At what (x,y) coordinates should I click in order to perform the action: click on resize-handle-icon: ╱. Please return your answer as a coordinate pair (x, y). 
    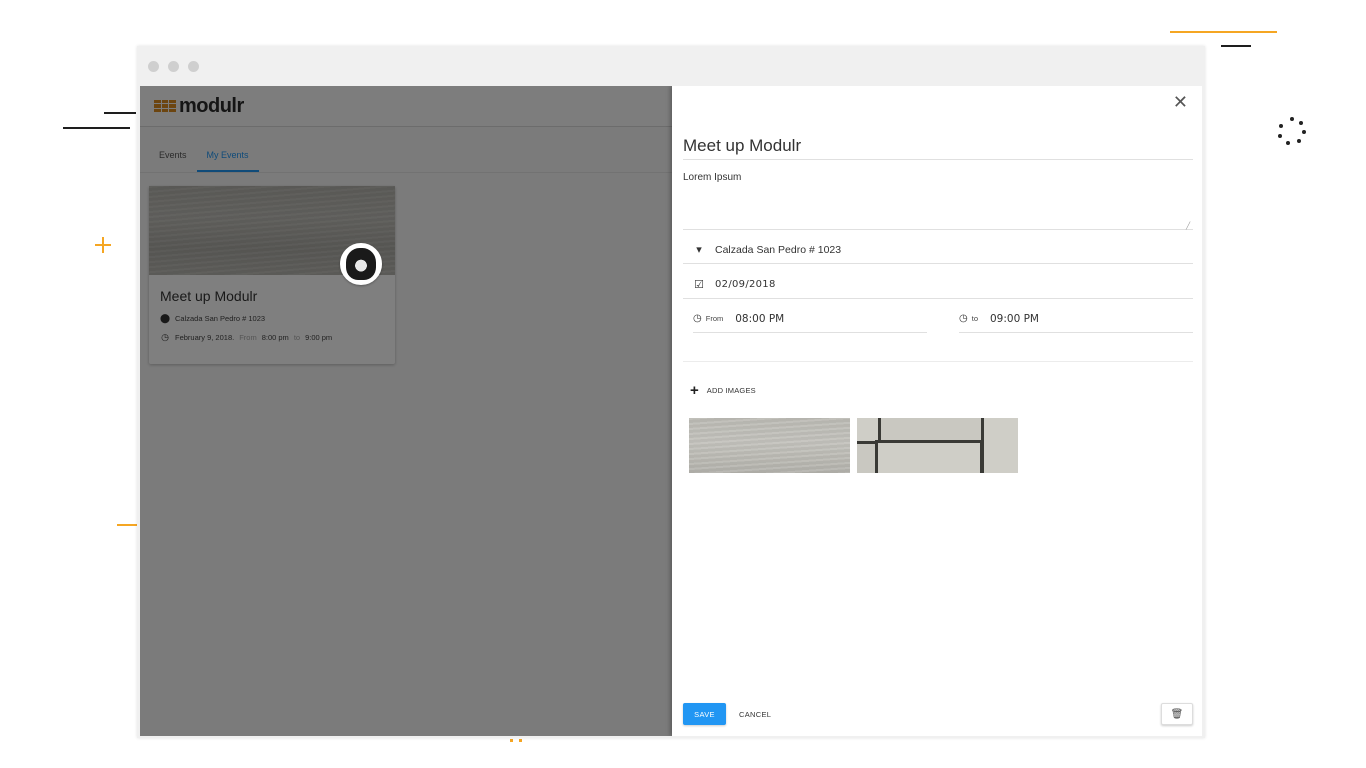
    Looking at the image, I should click on (1188, 226).